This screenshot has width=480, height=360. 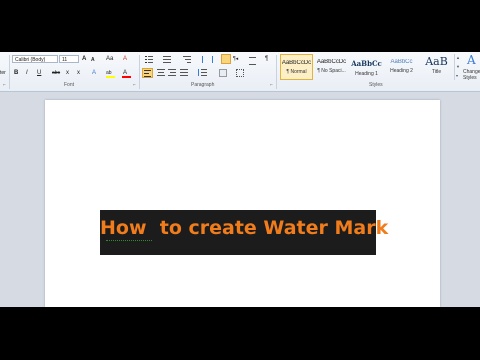 What do you see at coordinates (458, 67) in the screenshot?
I see `styles-gallery-scroll: ▲ ▼ ▾` at bounding box center [458, 67].